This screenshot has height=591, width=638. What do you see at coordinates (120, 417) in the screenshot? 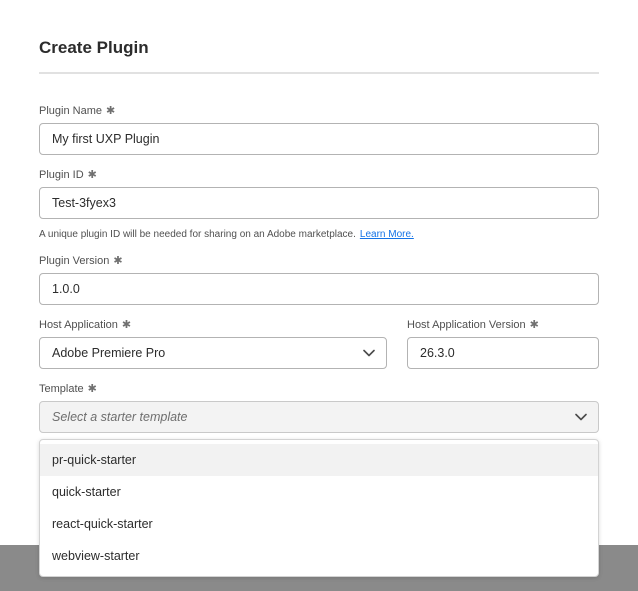
I see `template-placeholder: Select a starter template` at bounding box center [120, 417].